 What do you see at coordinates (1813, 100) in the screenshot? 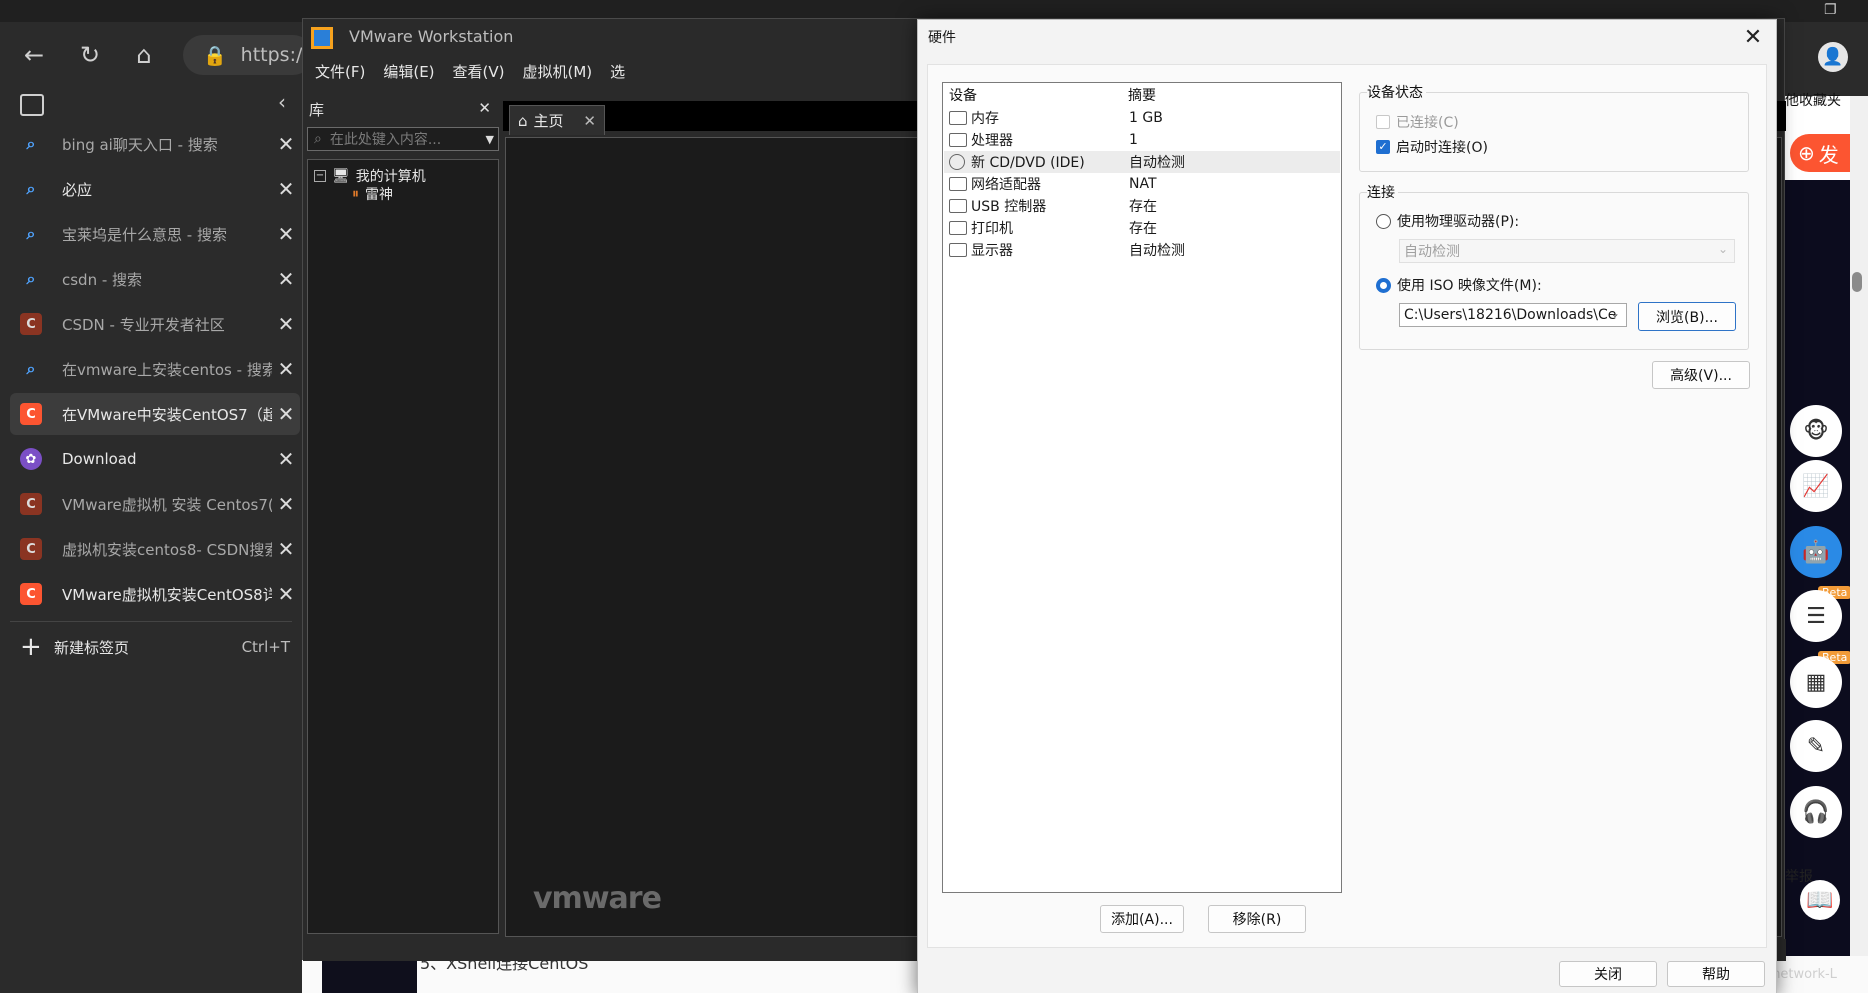
I see `favorites-folder: 他收藏夹` at bounding box center [1813, 100].